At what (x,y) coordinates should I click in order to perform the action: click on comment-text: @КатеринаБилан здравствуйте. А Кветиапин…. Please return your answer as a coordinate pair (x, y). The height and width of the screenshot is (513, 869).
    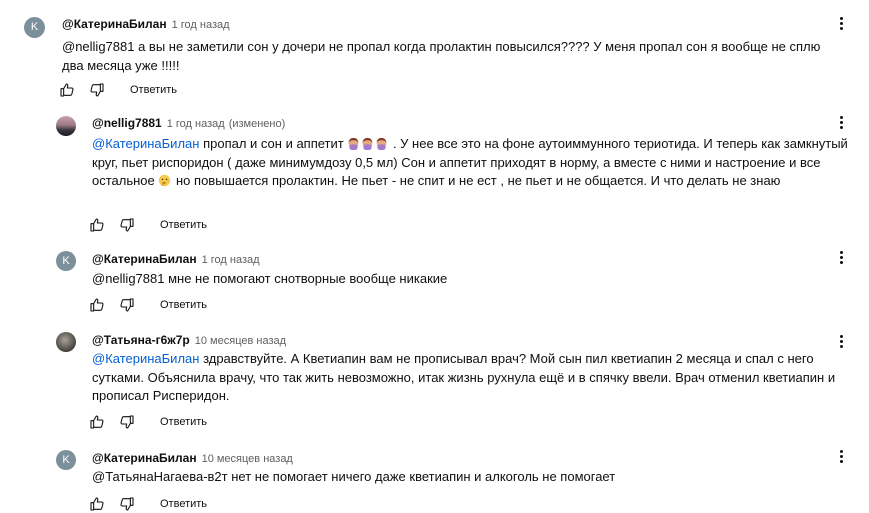
    Looking at the image, I should click on (477, 378).